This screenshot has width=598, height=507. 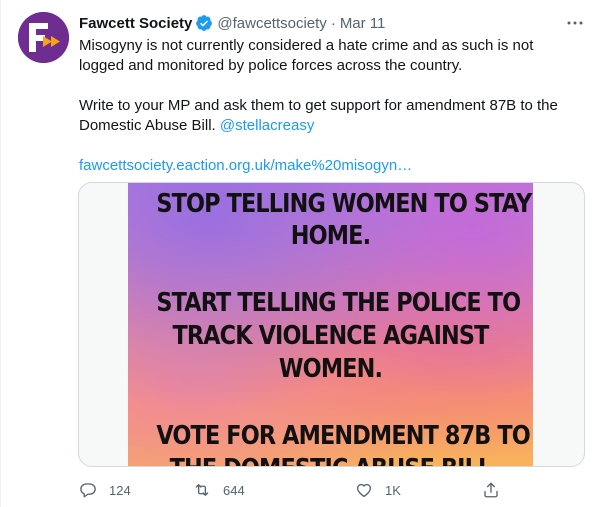 What do you see at coordinates (330, 369) in the screenshot?
I see `poster-line-5: WOMEN.` at bounding box center [330, 369].